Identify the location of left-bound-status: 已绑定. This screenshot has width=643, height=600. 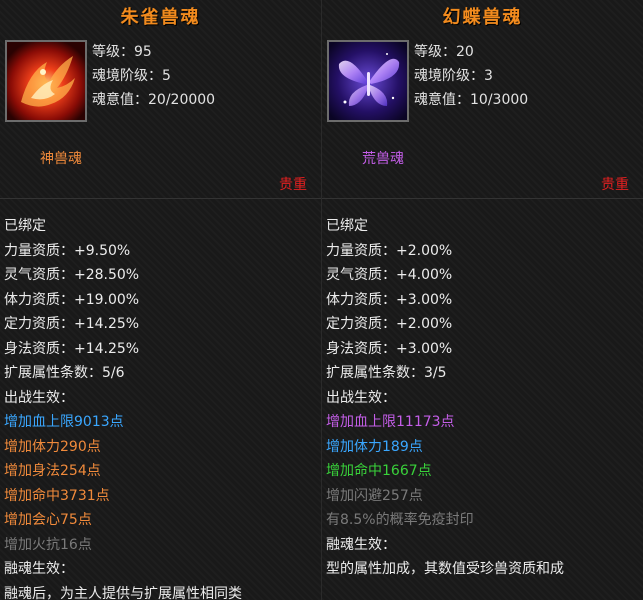
(25, 226).